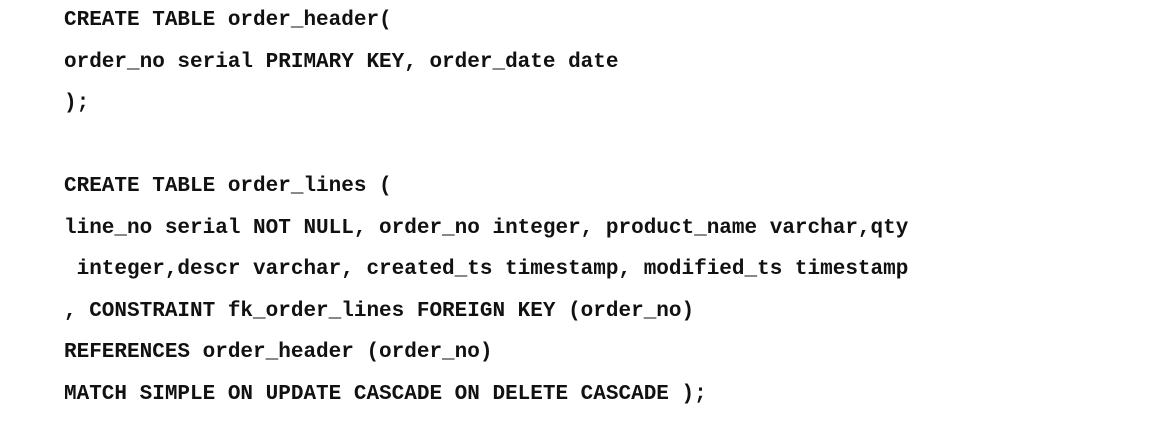  What do you see at coordinates (77, 103) in the screenshot?
I see `code-line: );` at bounding box center [77, 103].